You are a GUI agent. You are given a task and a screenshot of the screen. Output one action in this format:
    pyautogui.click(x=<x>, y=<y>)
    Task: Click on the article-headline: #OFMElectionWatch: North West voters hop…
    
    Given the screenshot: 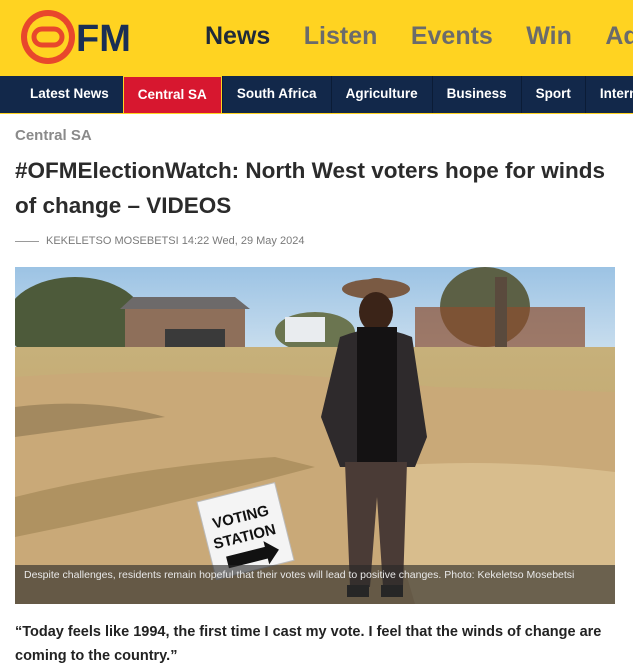 What is the action you would take?
    pyautogui.click(x=310, y=188)
    